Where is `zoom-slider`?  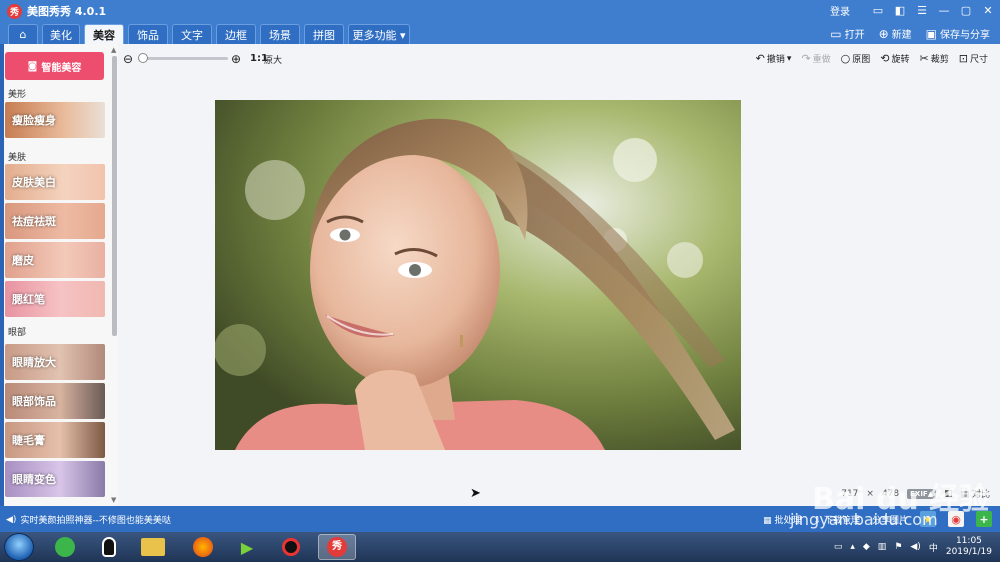
zoom-slider is located at coordinates (184, 58).